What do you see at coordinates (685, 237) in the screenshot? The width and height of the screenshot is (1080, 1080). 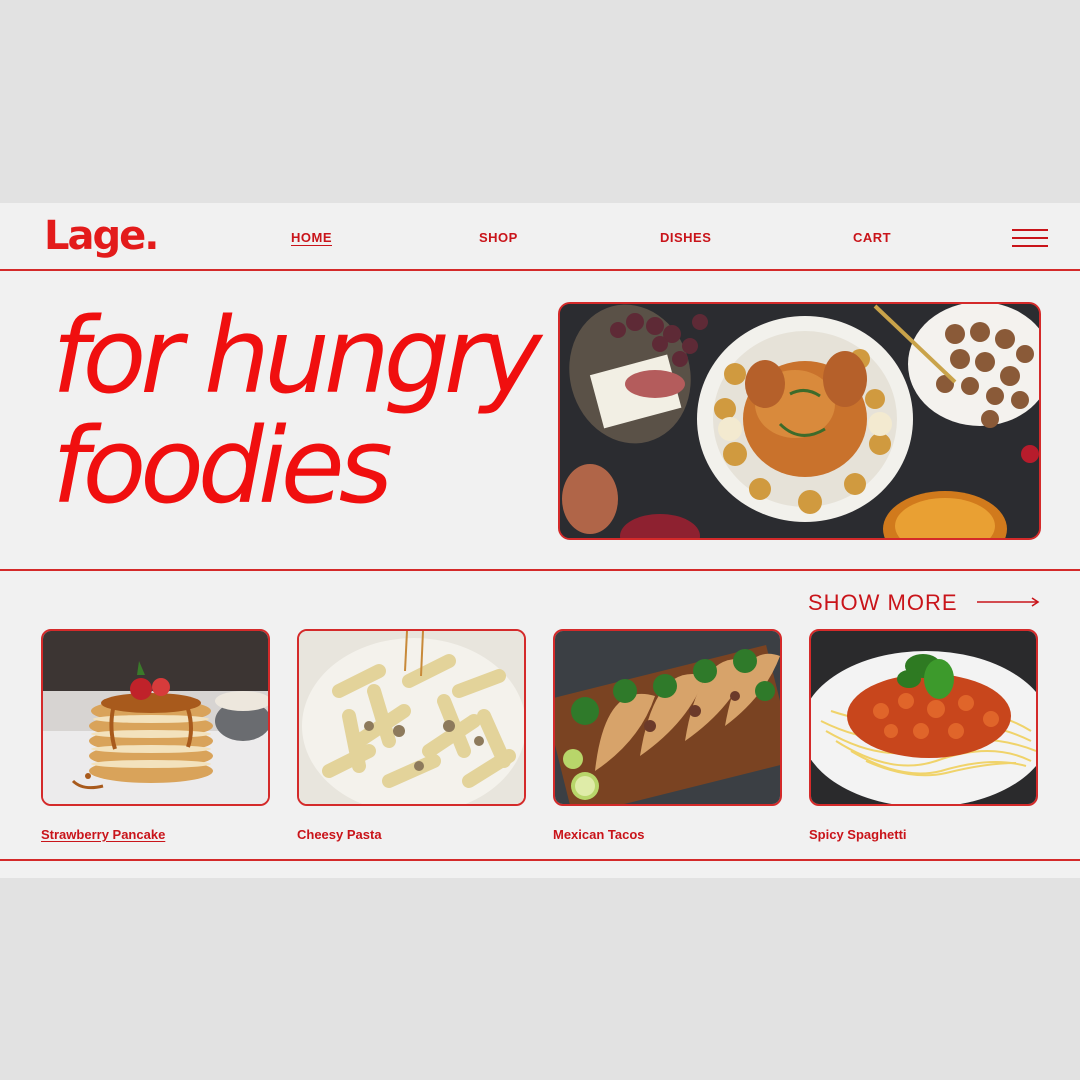 I see `nav-dishes: DISHES` at bounding box center [685, 237].